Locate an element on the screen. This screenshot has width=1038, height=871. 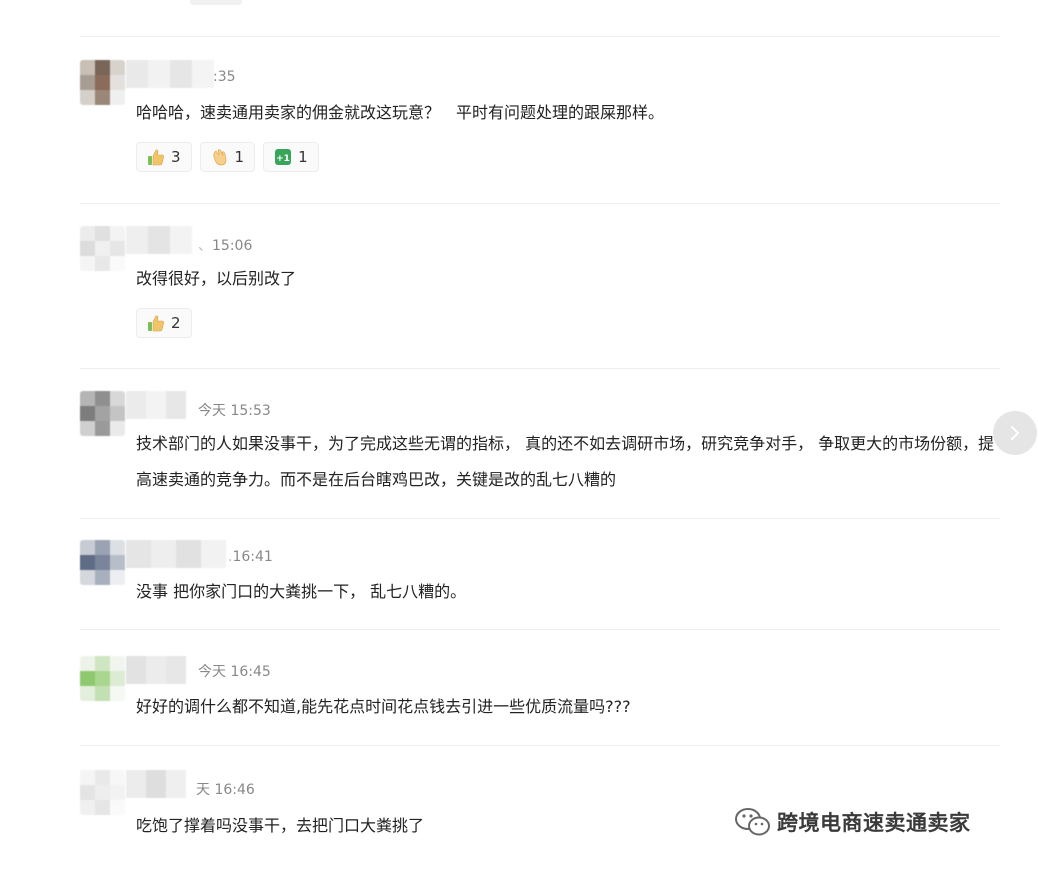
reaction-count: 2 is located at coordinates (176, 323).